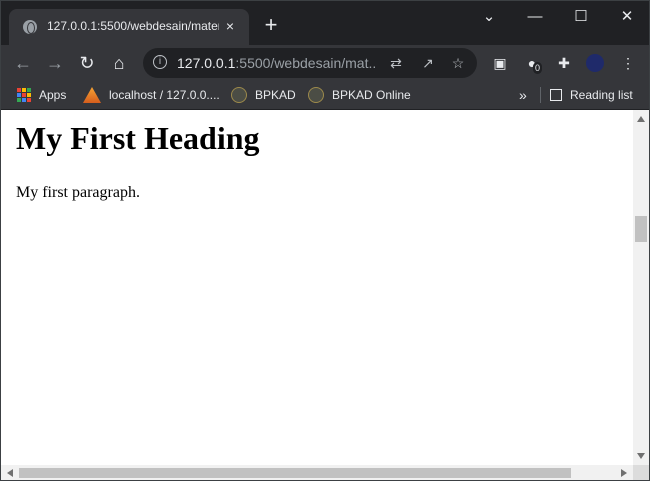 This screenshot has height=481, width=650. What do you see at coordinates (428, 63) in the screenshot?
I see `share-icon: ↗` at bounding box center [428, 63].